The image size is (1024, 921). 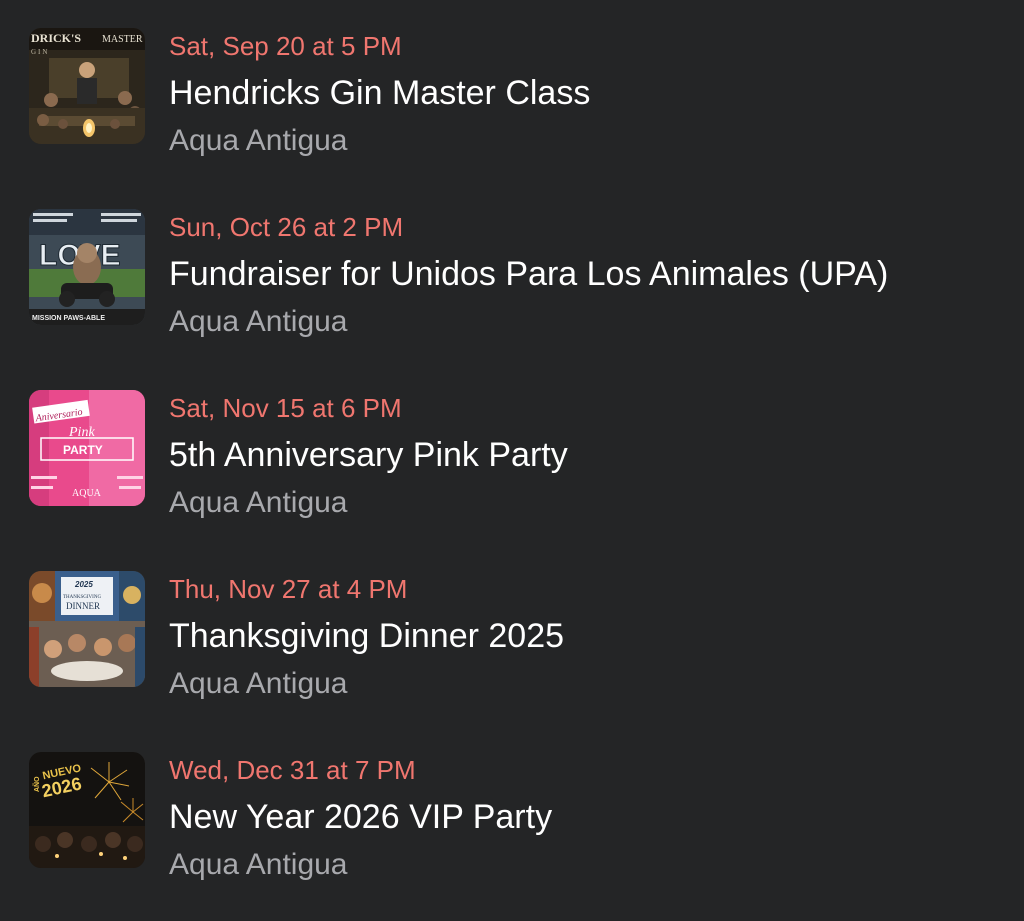 I want to click on fireworks-party-photo: AÑO NUEVO 2026, so click(x=87, y=810).